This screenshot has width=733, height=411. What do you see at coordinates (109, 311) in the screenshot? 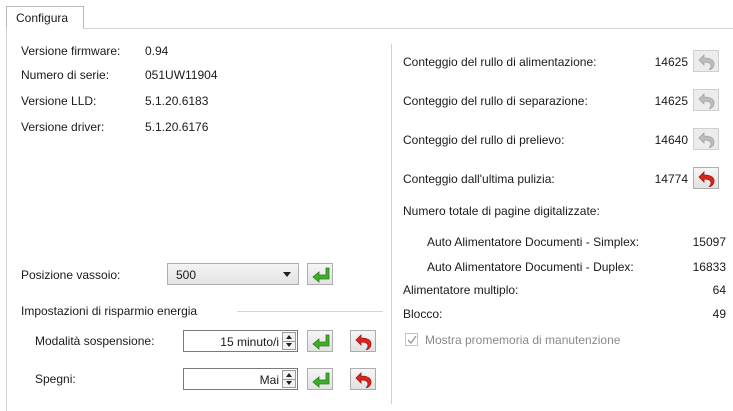
I see `power-group-label: Impostazioni di risparmio energia` at bounding box center [109, 311].